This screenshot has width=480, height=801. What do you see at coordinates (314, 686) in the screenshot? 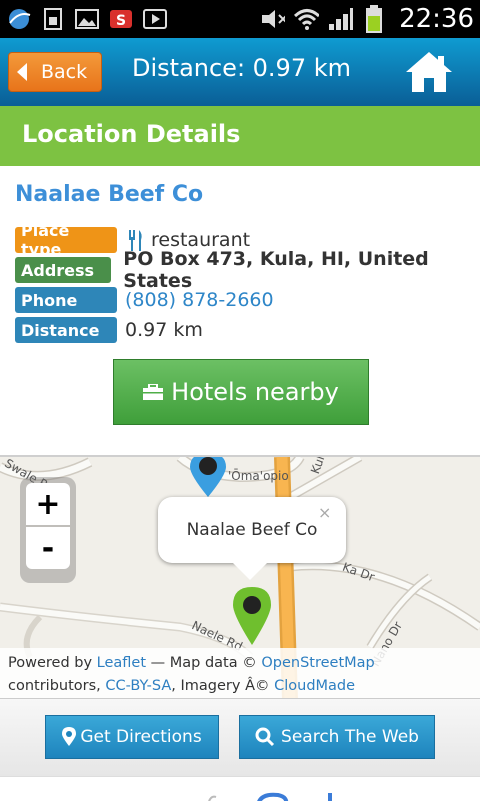
I see `cloudmade-link: CloudMade` at bounding box center [314, 686].